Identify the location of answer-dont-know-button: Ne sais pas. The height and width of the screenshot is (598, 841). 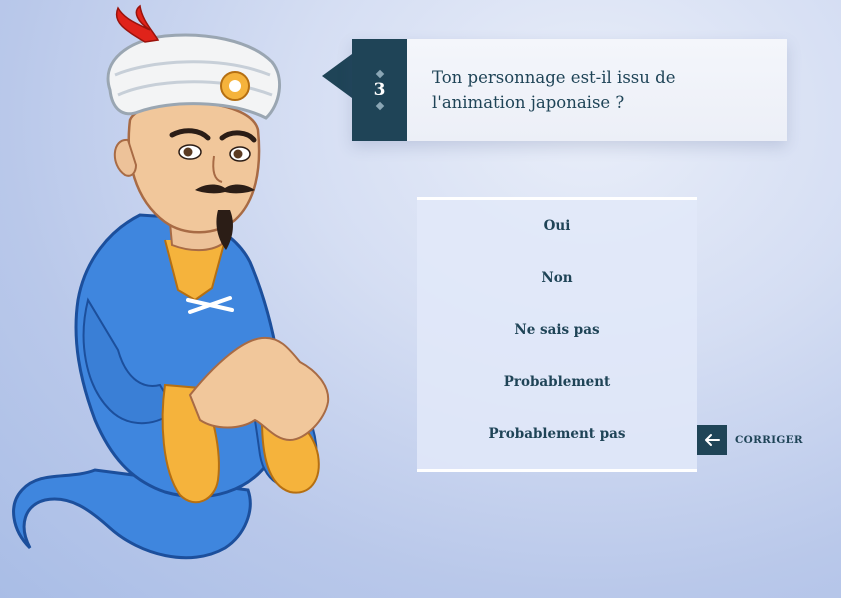
(557, 330).